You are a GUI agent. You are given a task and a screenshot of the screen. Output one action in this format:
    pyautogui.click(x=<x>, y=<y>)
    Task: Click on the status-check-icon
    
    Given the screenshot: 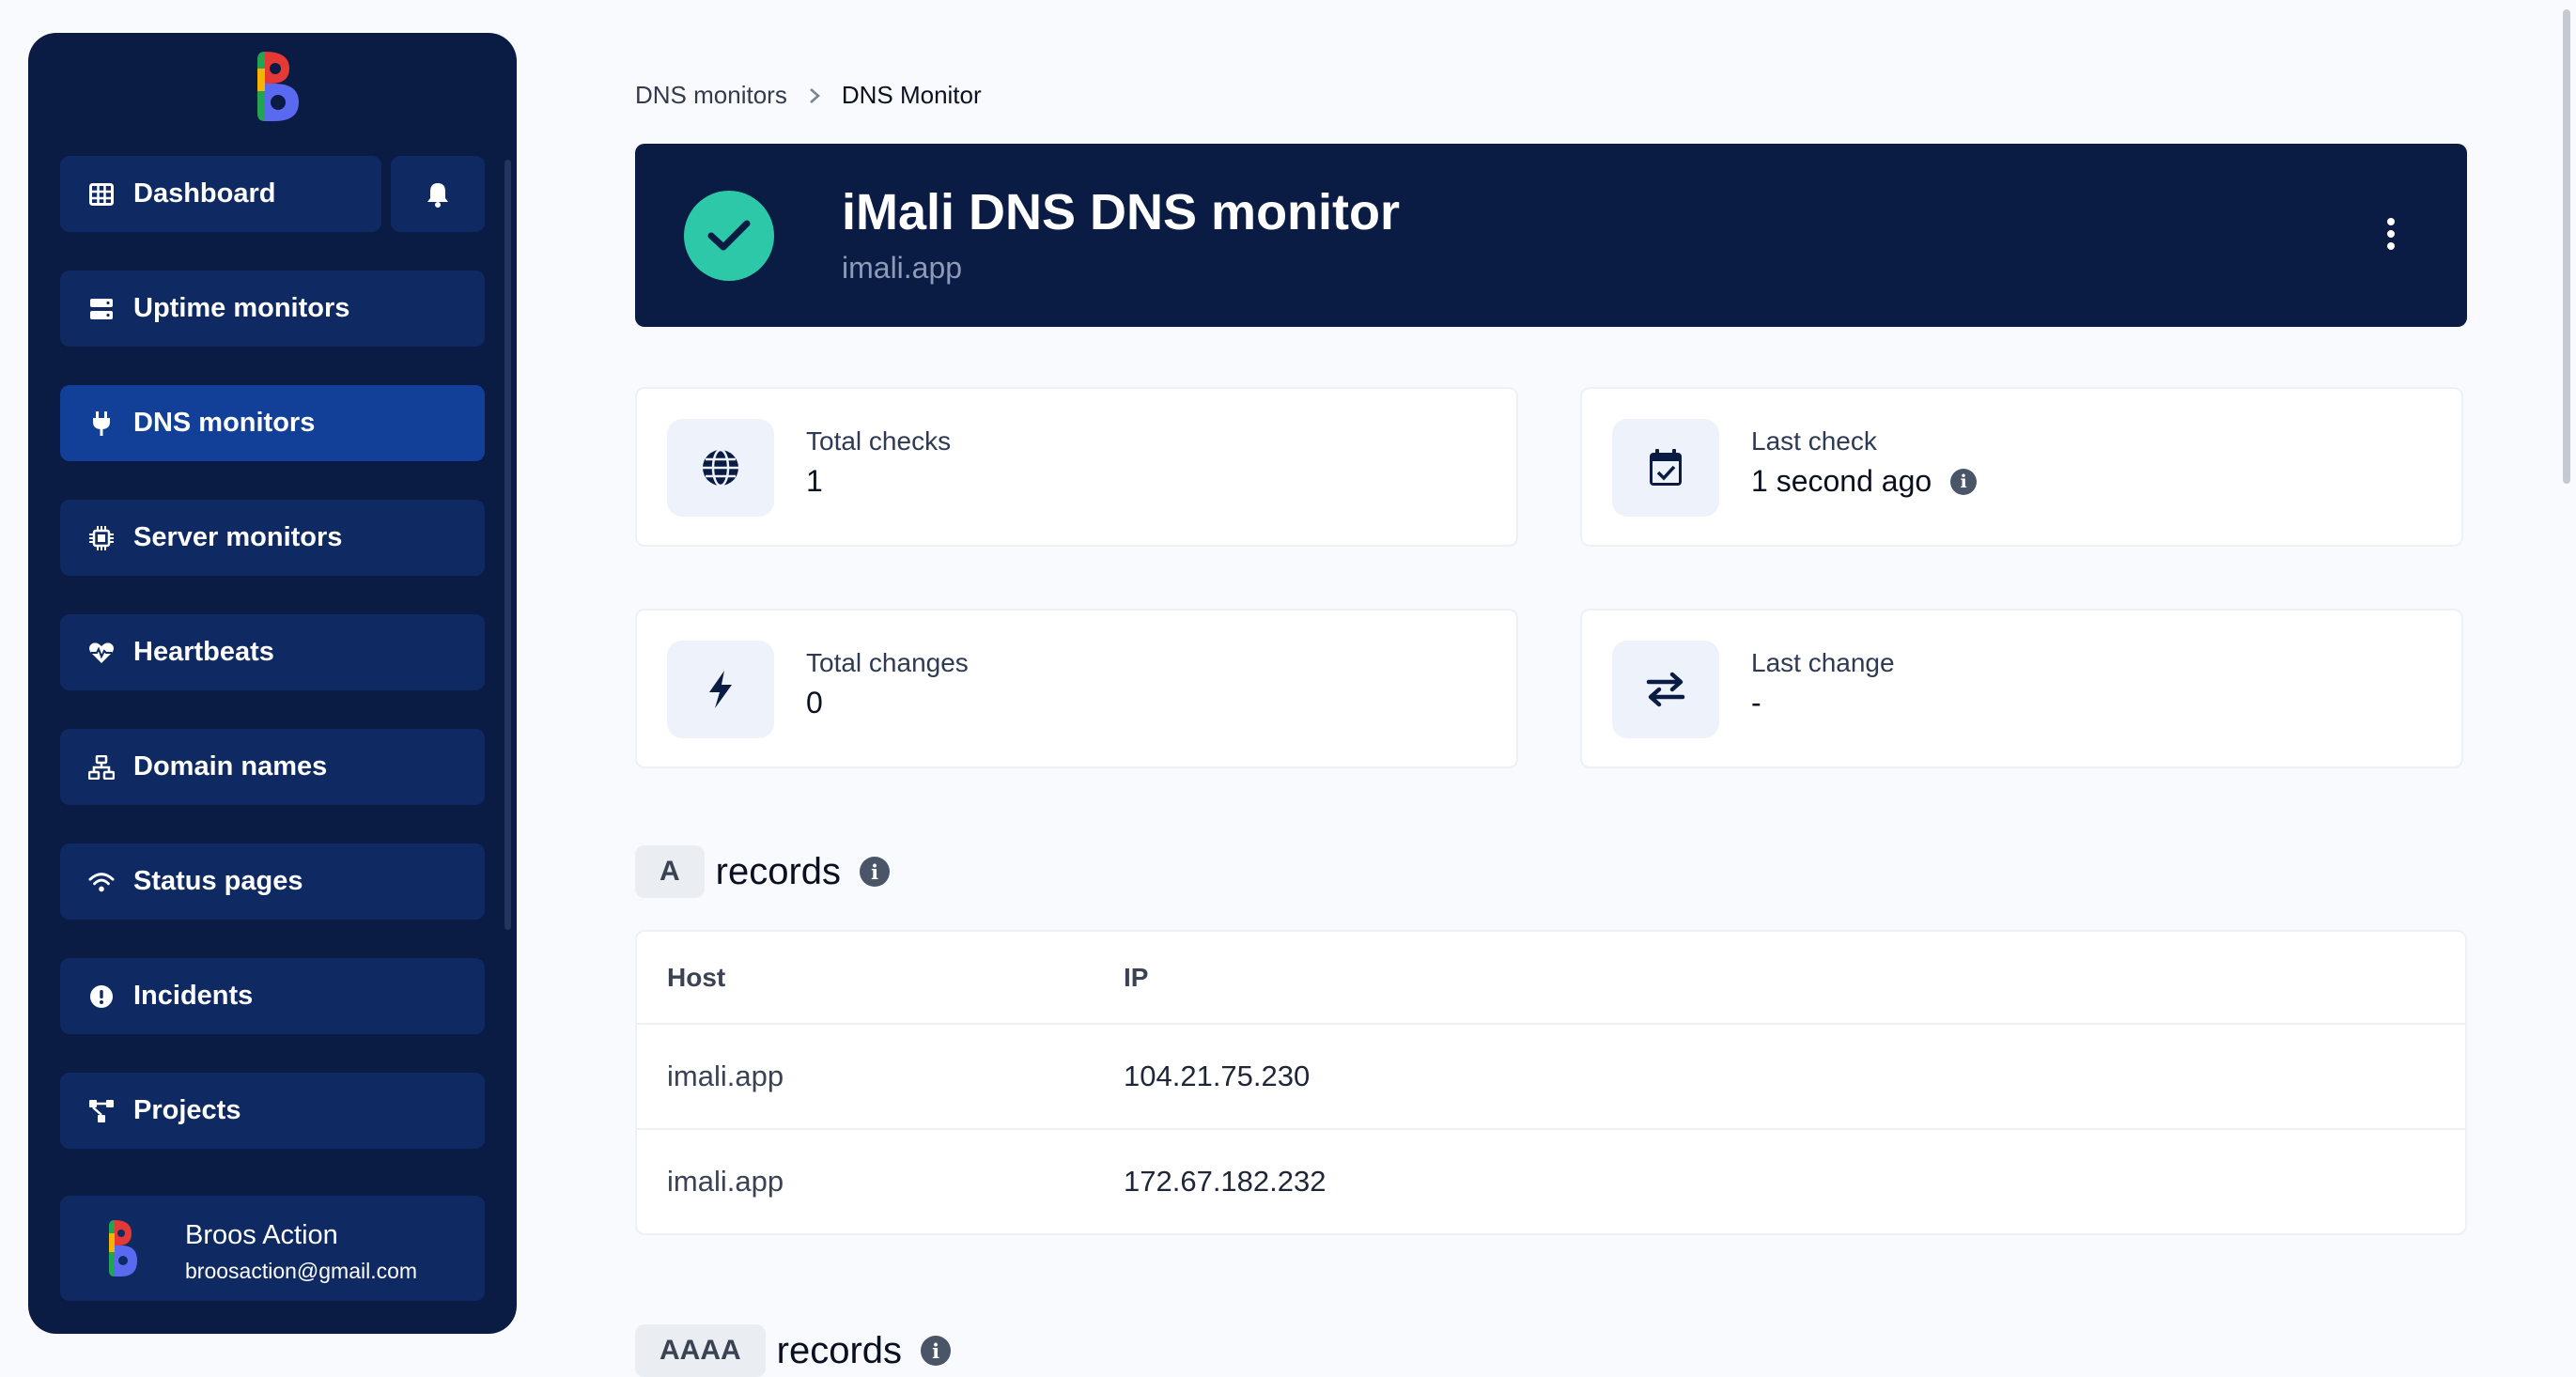 What is the action you would take?
    pyautogui.click(x=729, y=236)
    